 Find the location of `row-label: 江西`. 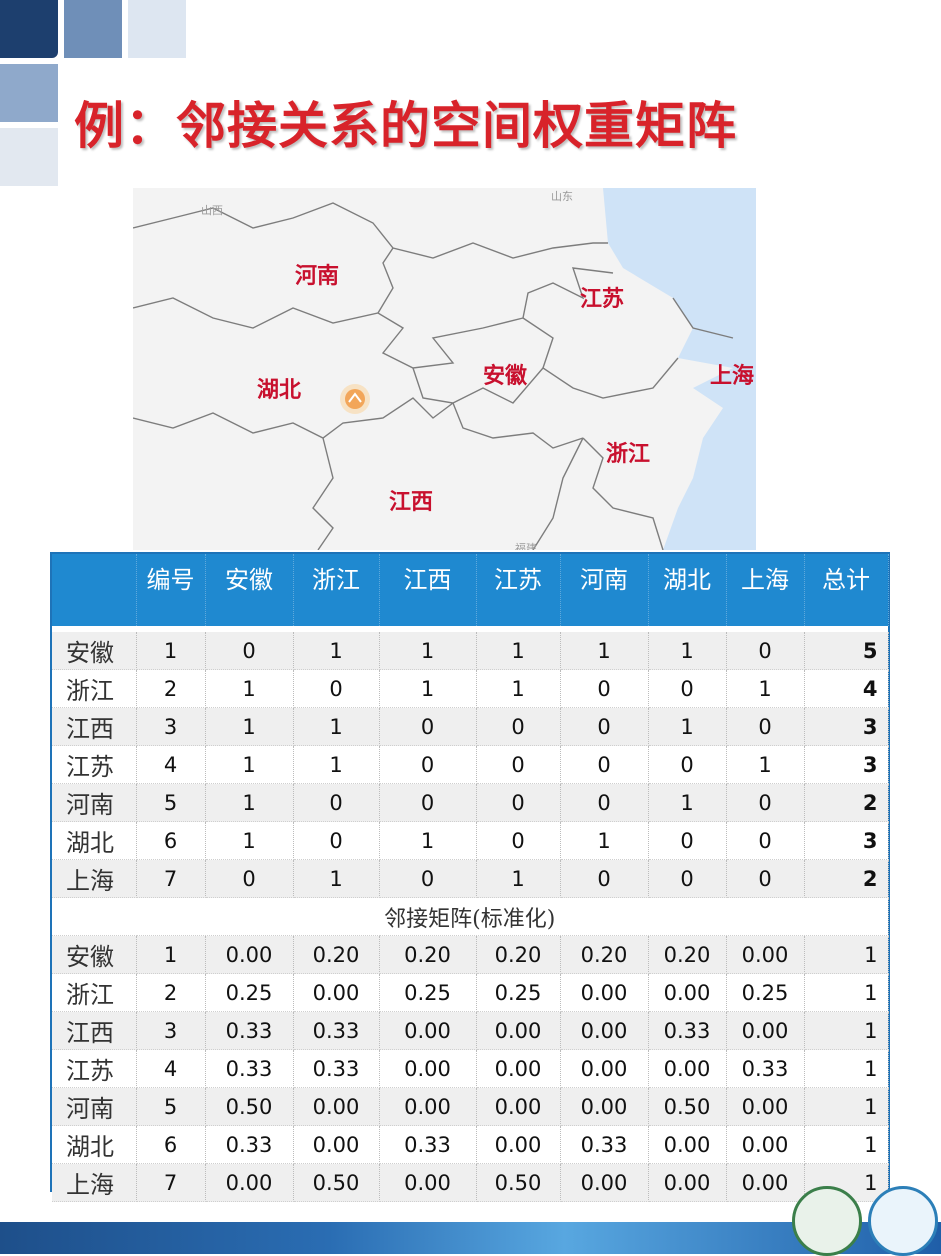

row-label: 江西 is located at coordinates (94, 1030).